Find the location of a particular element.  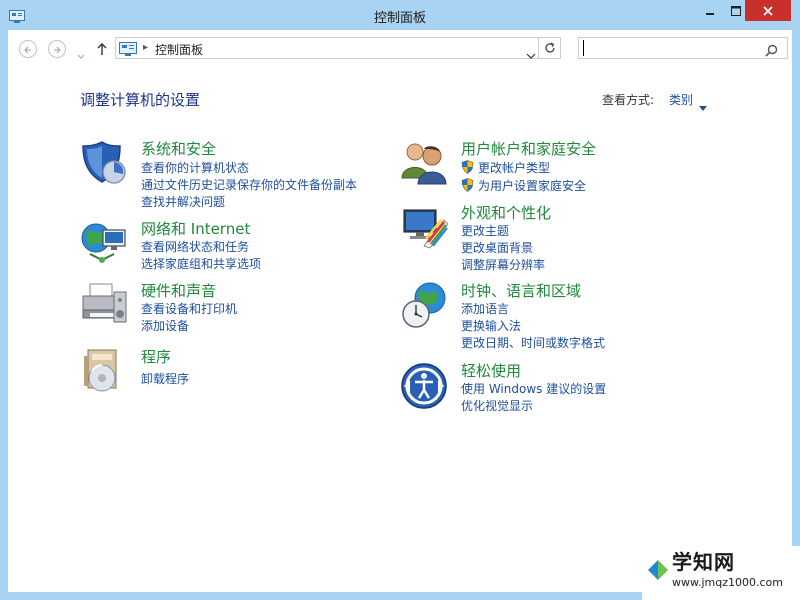

ease-of-access-icon is located at coordinates (425, 385).